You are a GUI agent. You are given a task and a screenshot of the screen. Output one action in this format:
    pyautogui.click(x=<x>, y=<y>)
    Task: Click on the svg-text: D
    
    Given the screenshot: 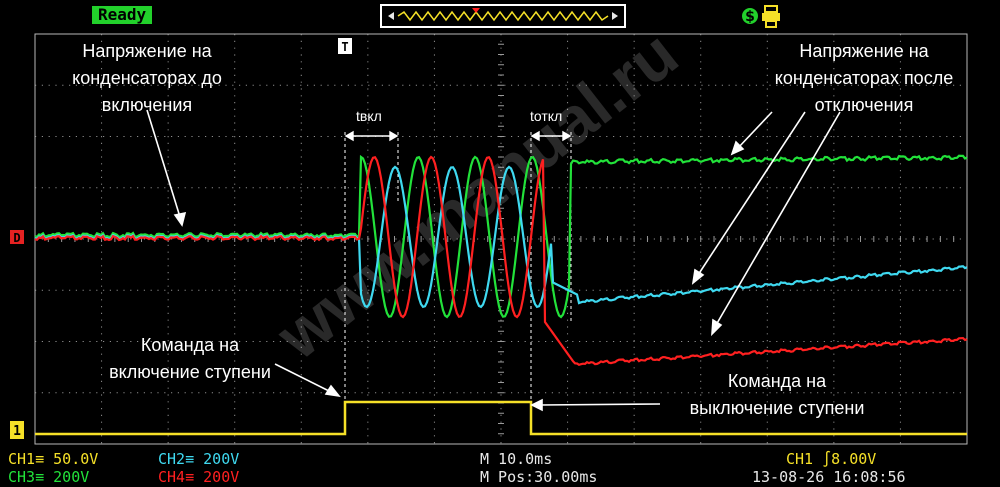 What is the action you would take?
    pyautogui.click(x=16, y=238)
    